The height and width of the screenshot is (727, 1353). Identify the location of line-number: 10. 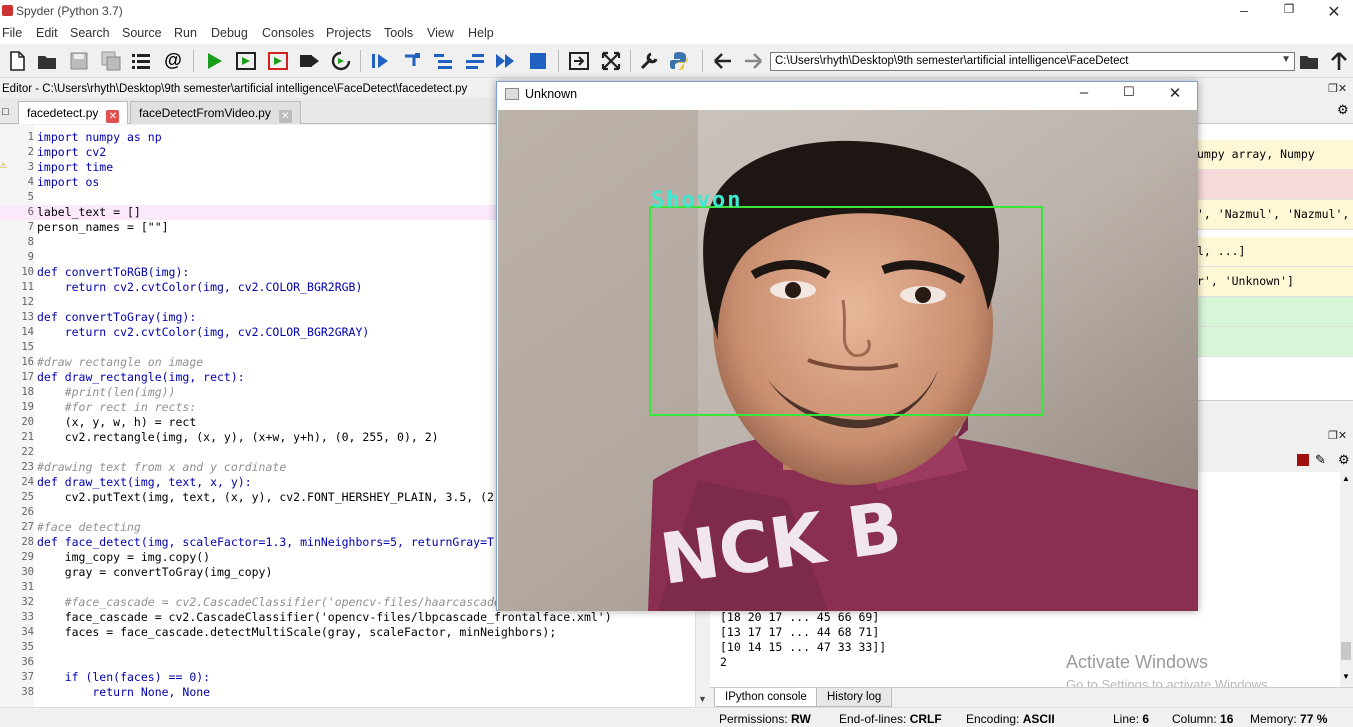
(27, 272).